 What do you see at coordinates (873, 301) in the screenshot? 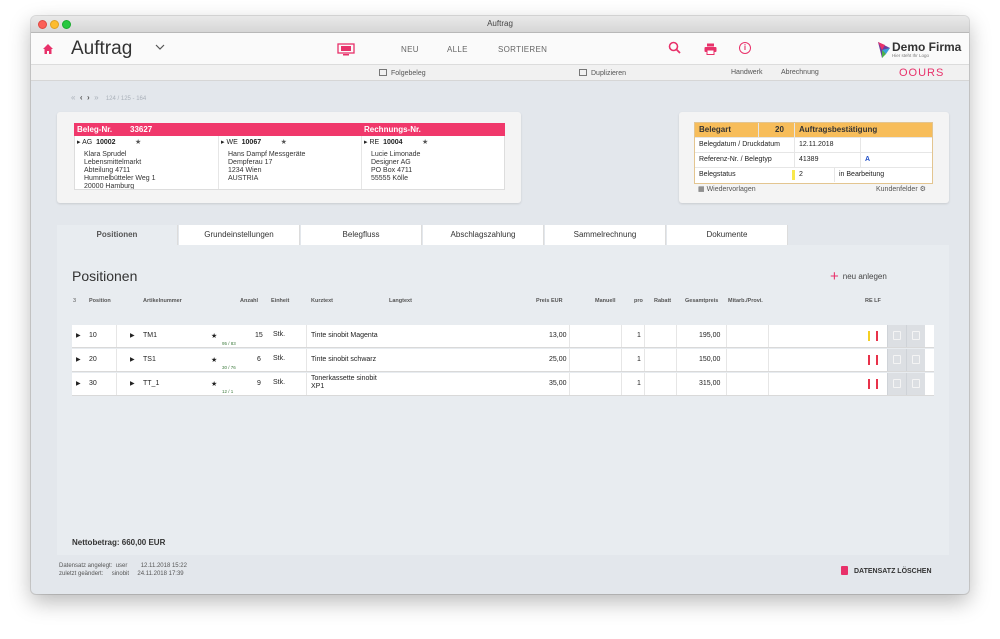
I see `header-relf: RE LF` at bounding box center [873, 301].